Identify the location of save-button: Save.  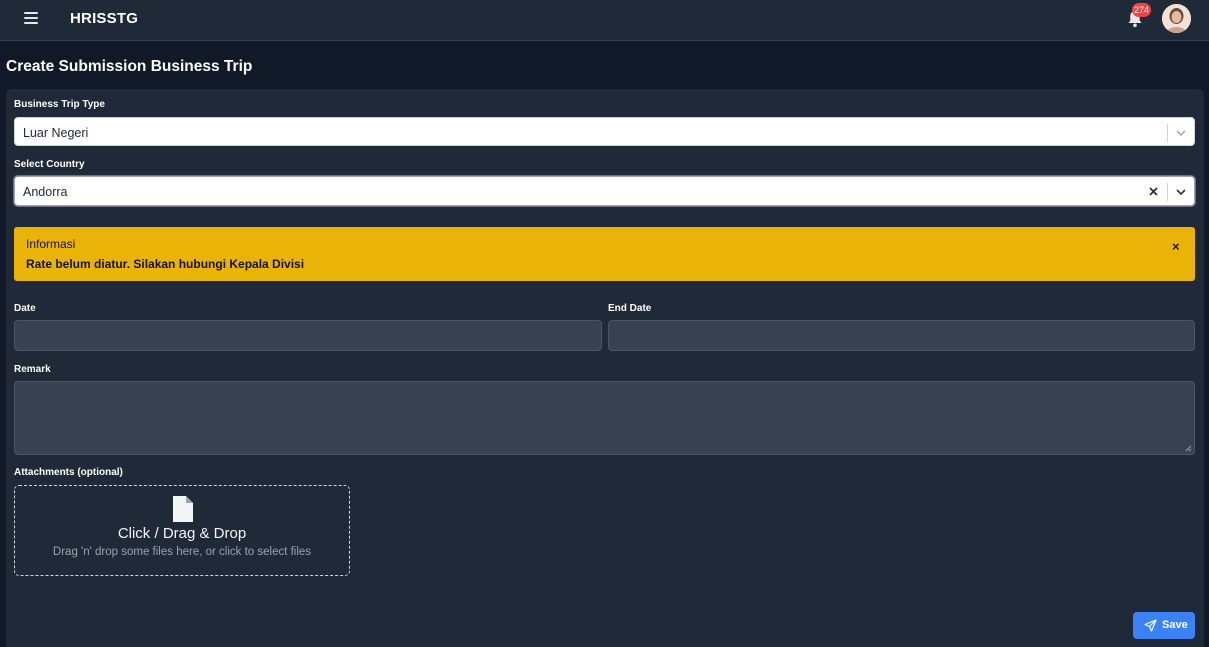
(1164, 625).